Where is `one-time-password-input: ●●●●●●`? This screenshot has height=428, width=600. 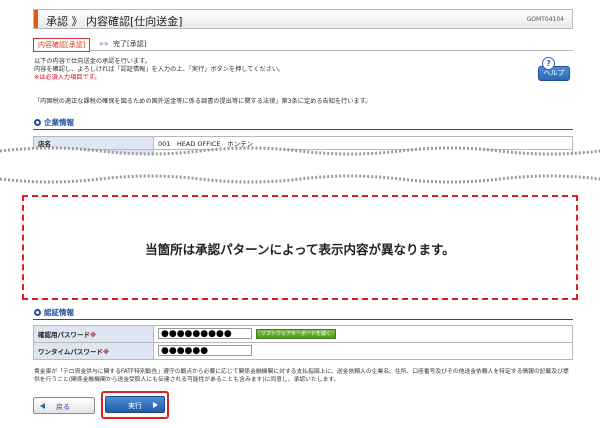 one-time-password-input: ●●●●●● is located at coordinates (205, 350).